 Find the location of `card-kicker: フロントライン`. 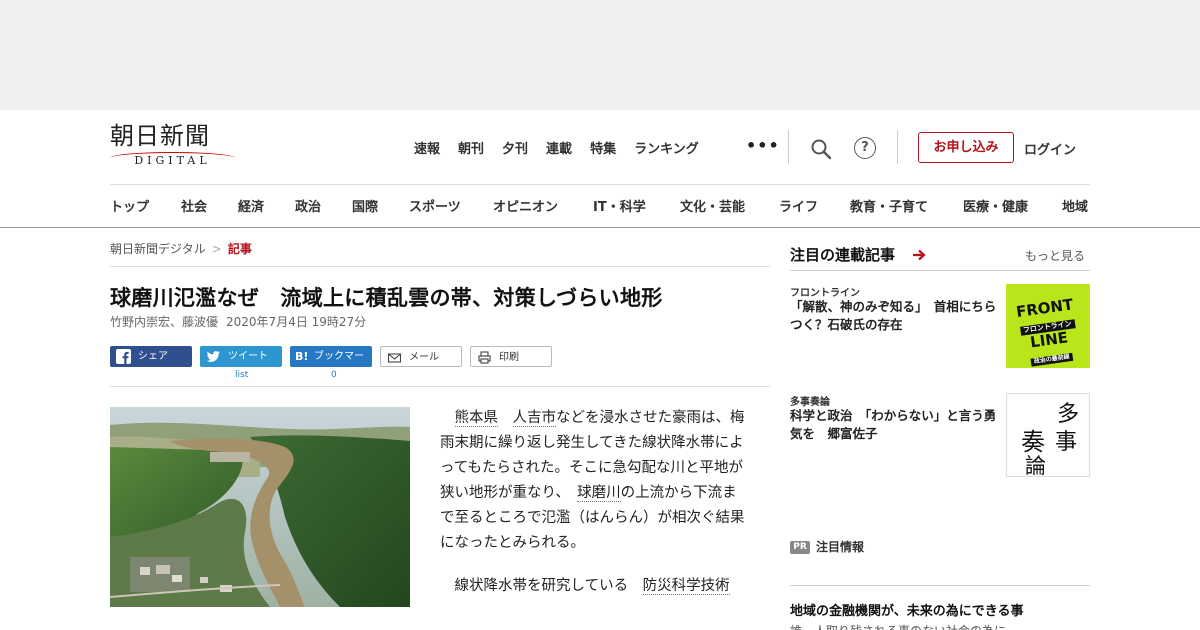

card-kicker: フロントライン is located at coordinates (825, 293).